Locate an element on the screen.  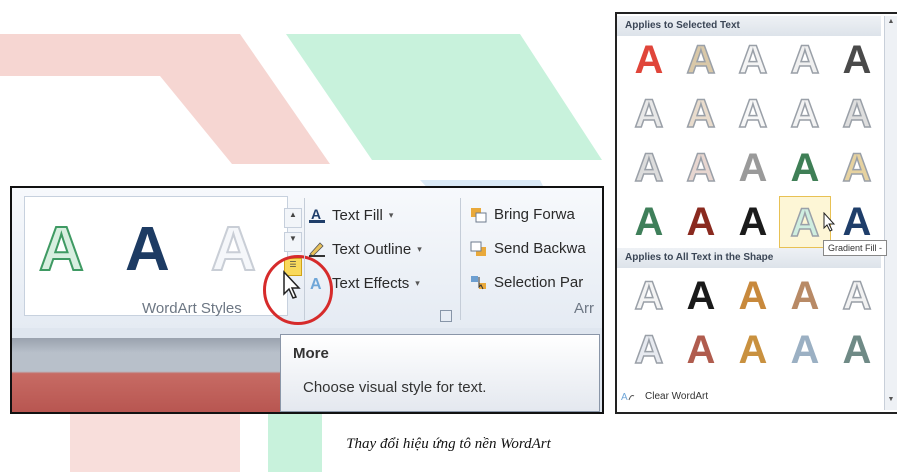
dialog-launcher-icon is located at coordinates (446, 316).